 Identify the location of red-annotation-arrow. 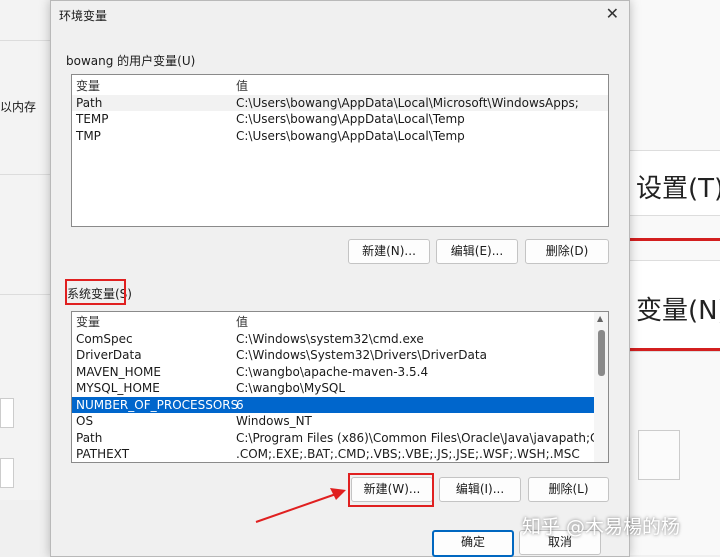
(300, 505).